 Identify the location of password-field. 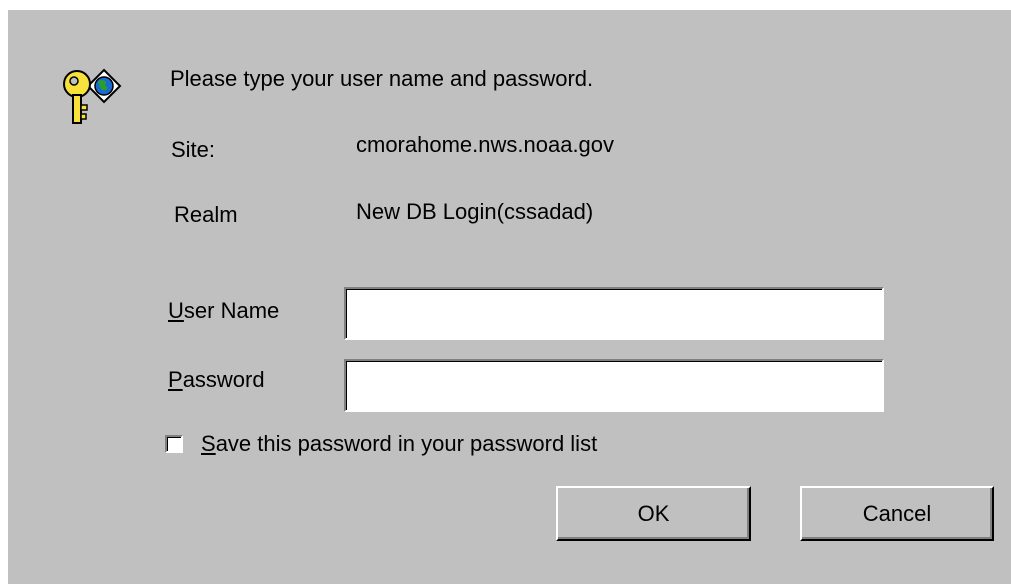
(614, 385).